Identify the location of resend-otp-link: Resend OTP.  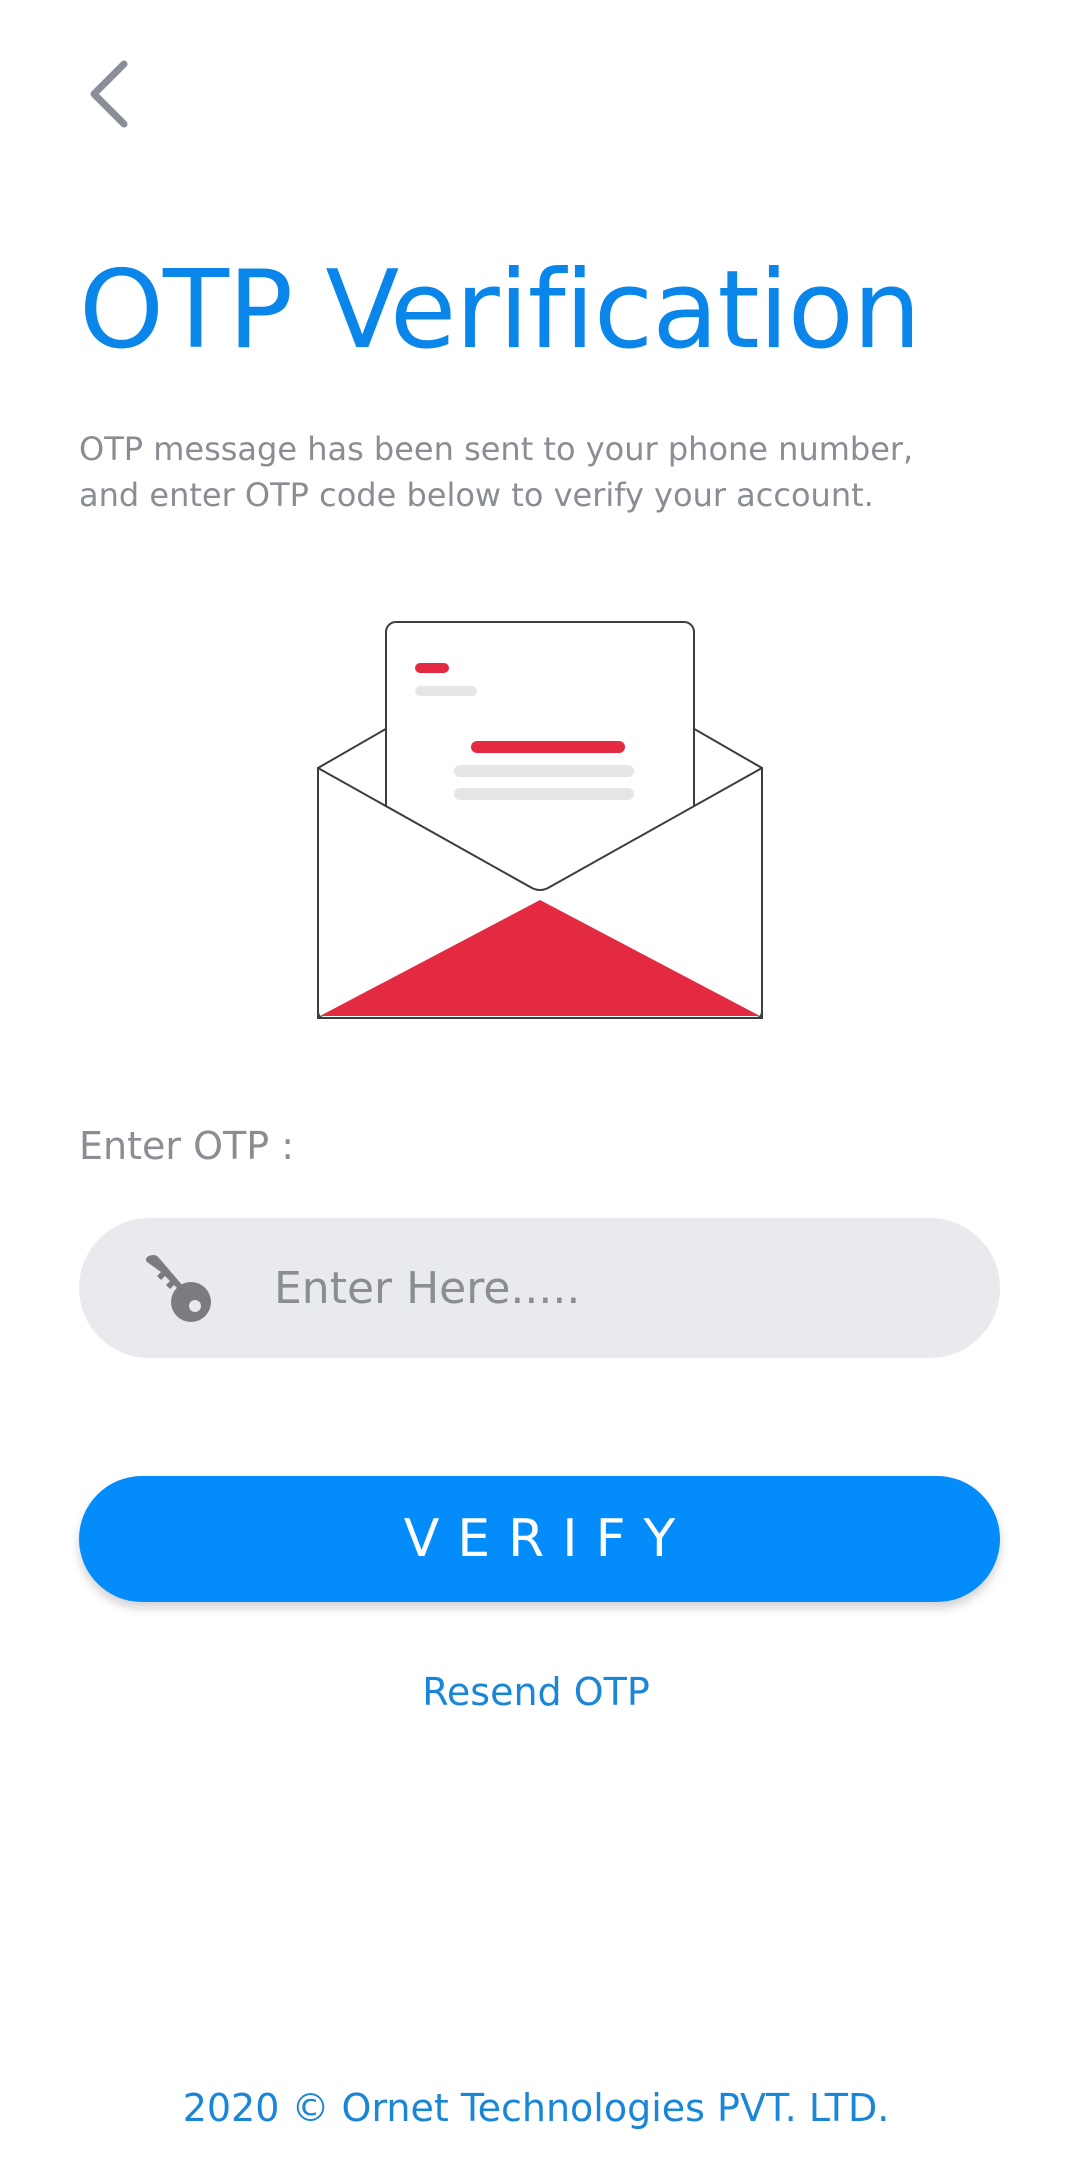
(536, 1692).